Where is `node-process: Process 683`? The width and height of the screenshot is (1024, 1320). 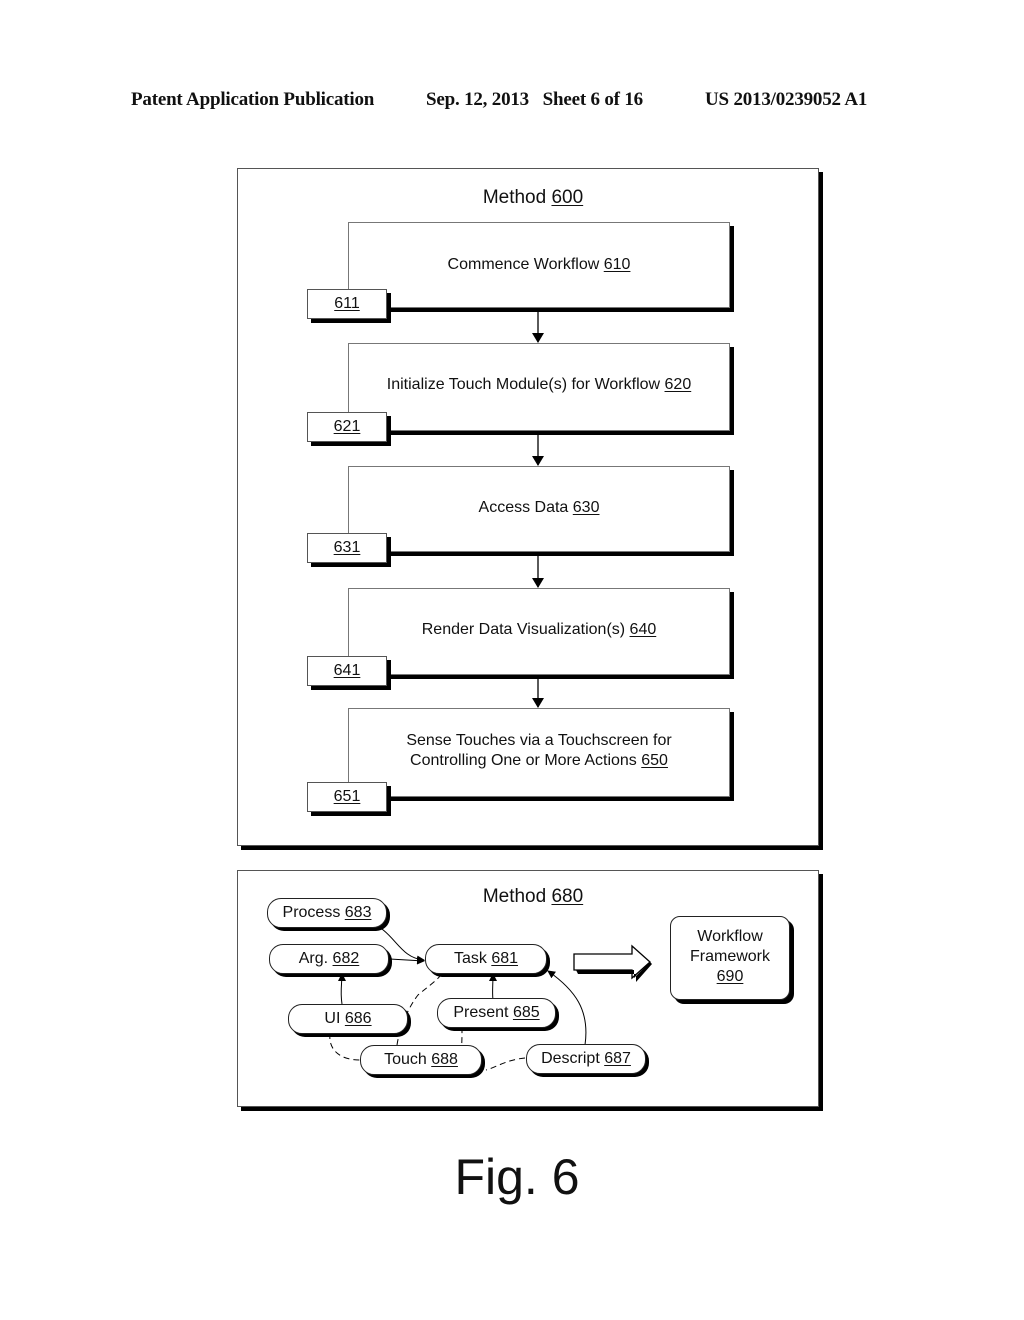
node-process: Process 683 is located at coordinates (327, 913).